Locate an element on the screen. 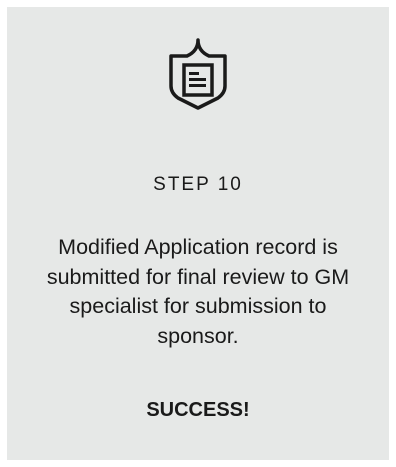  step-label: STEP 10 is located at coordinates (198, 184).